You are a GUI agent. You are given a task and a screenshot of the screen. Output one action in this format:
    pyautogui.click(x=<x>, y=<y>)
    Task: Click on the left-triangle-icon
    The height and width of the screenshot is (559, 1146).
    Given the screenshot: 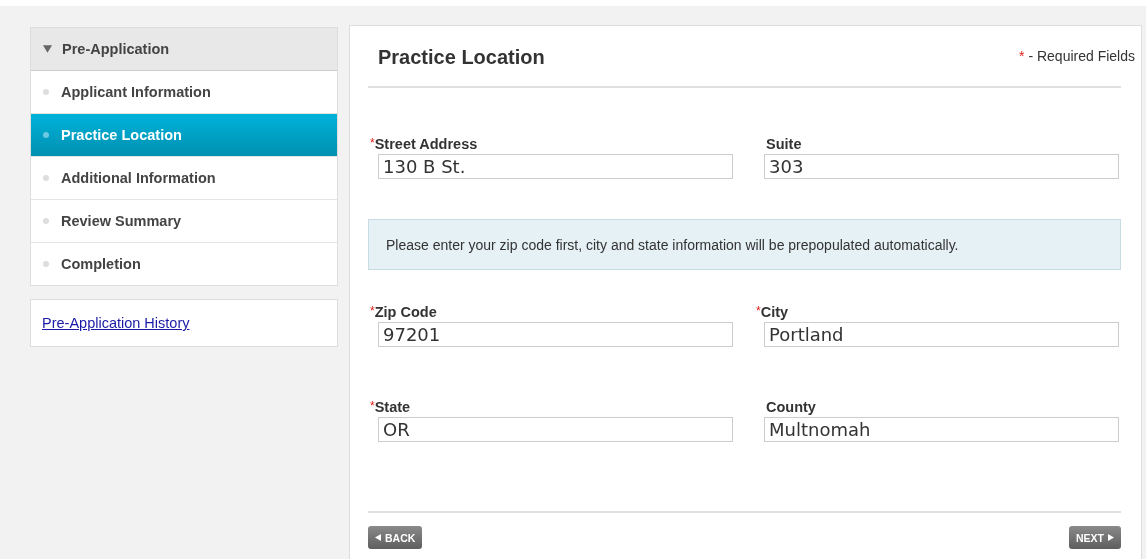 What is the action you would take?
    pyautogui.click(x=378, y=537)
    